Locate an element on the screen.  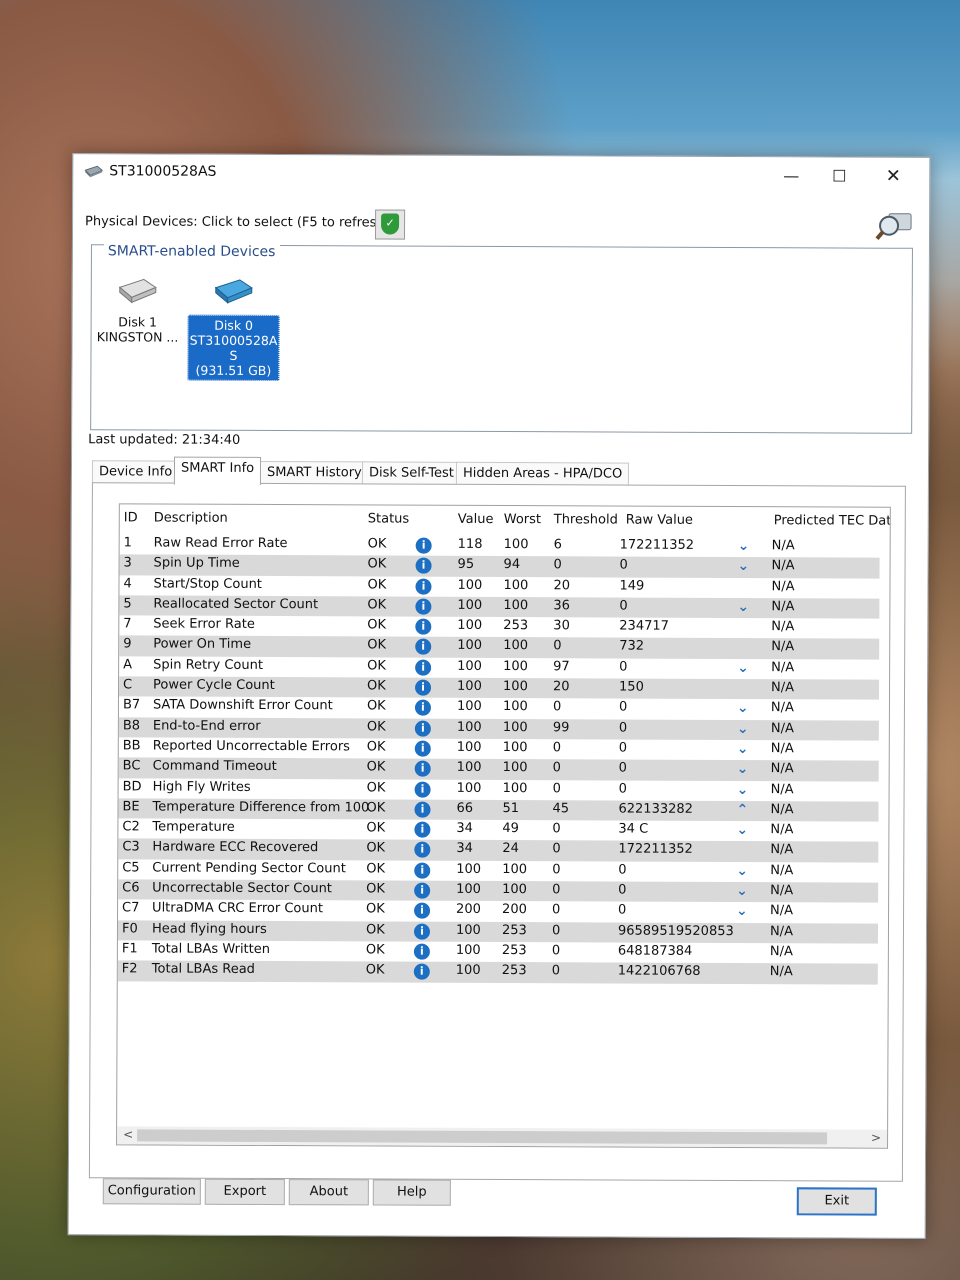
cell-id: A is located at coordinates (128, 665).